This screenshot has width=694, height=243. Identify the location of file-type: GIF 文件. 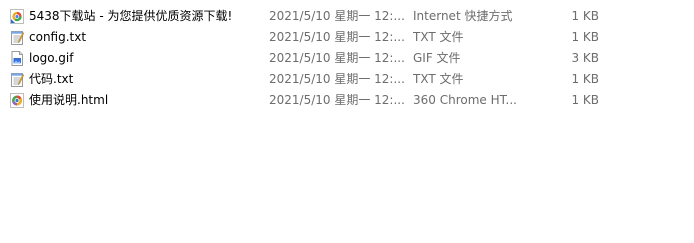
(437, 58).